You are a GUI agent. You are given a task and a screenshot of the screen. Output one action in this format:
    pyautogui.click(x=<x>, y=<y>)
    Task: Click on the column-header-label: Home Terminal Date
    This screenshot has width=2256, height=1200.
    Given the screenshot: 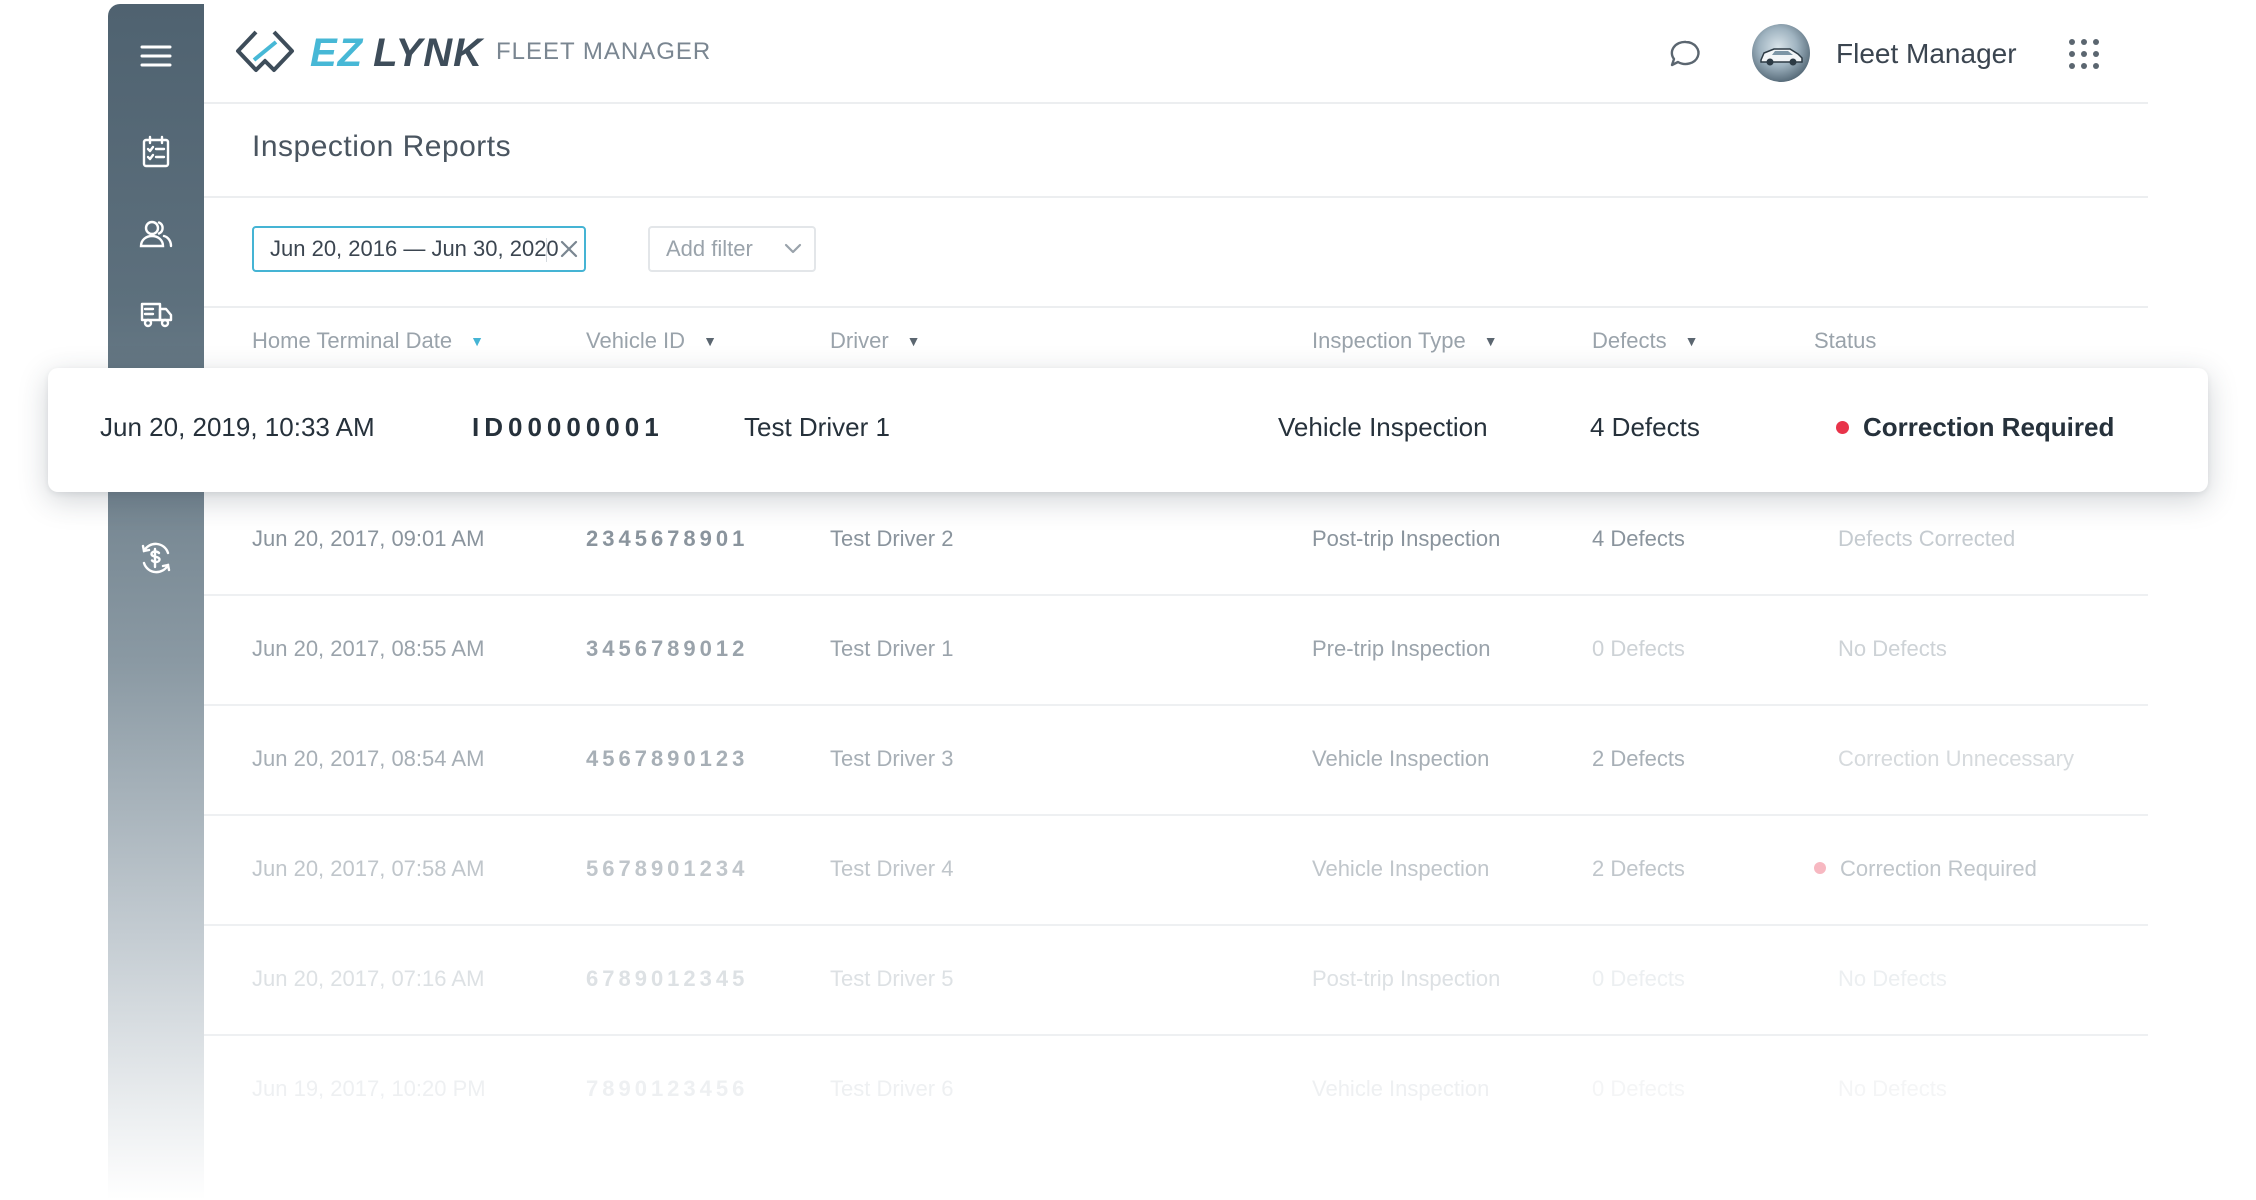 What is the action you would take?
    pyautogui.click(x=352, y=340)
    